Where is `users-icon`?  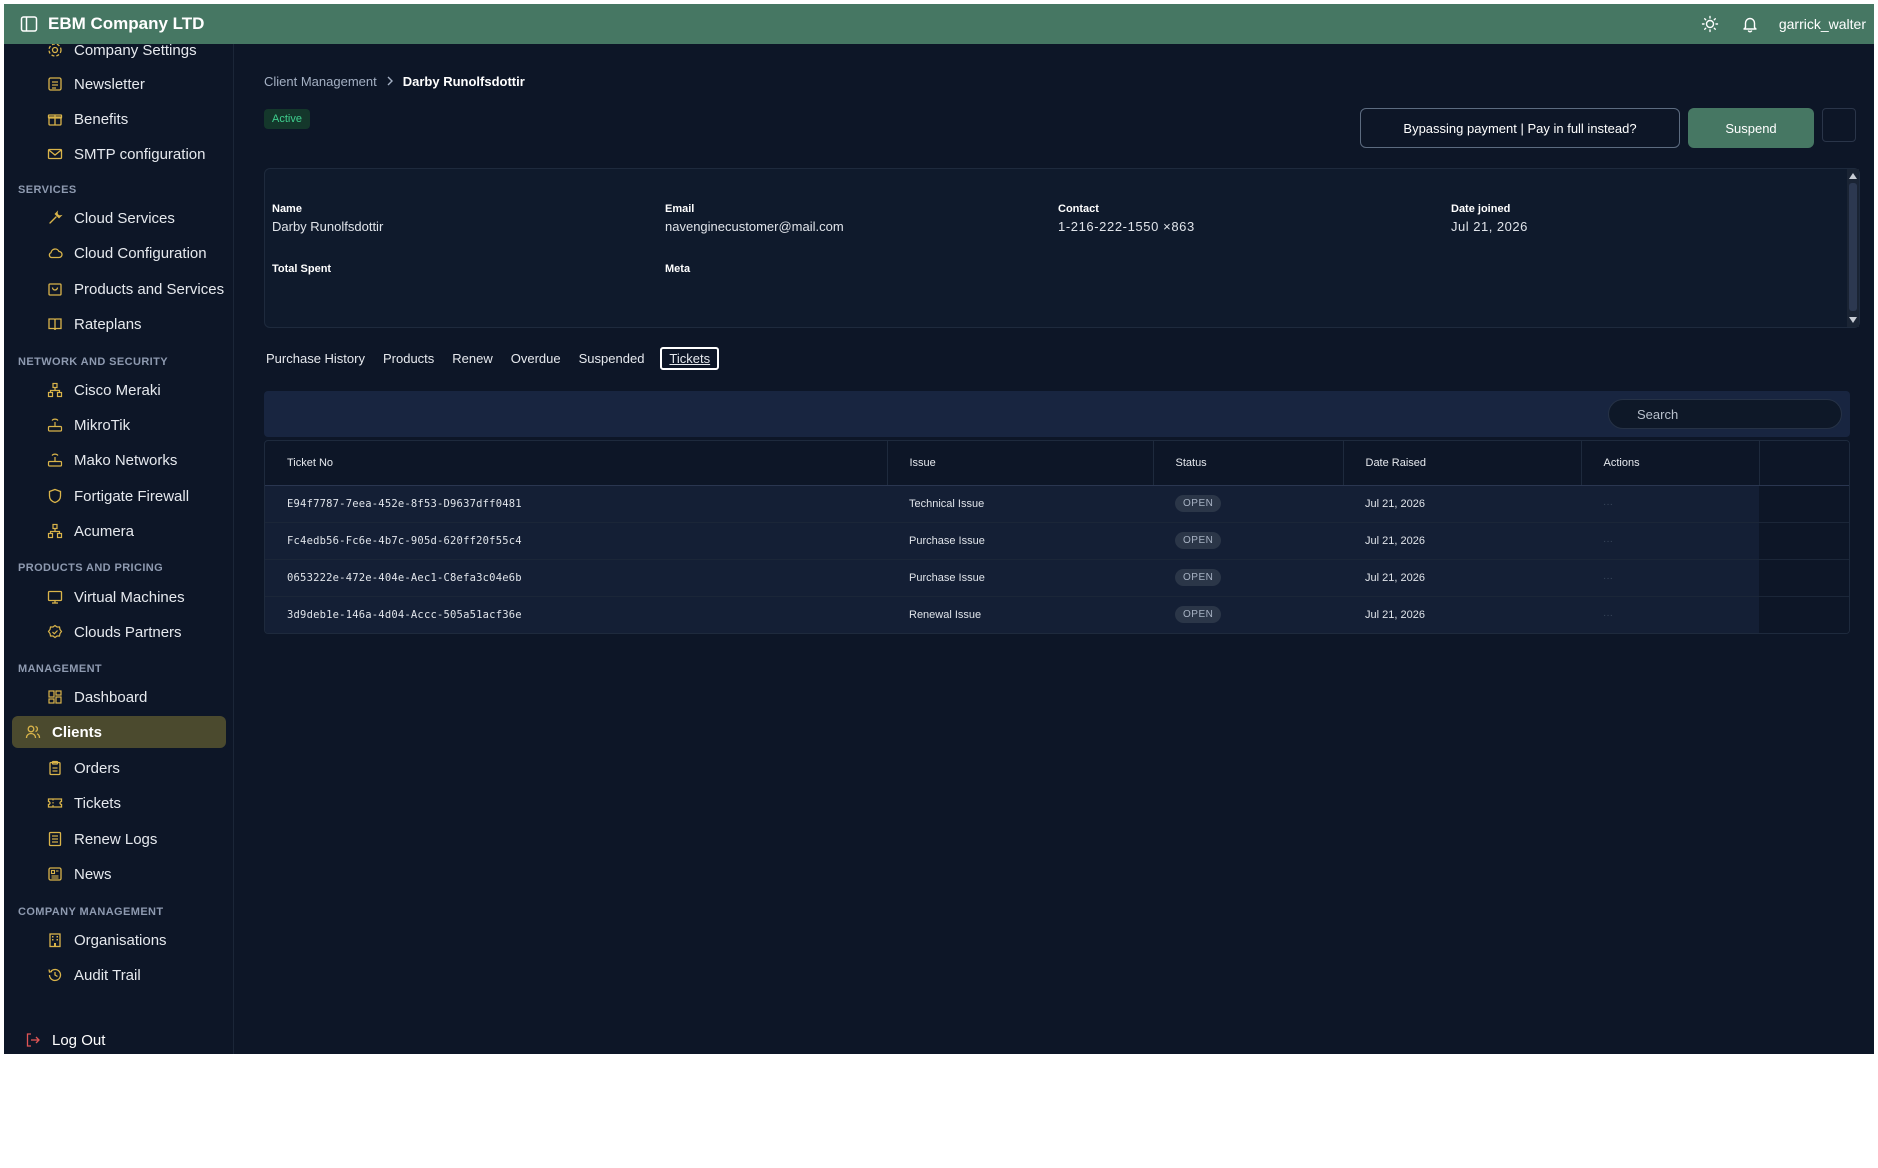 users-icon is located at coordinates (33, 732).